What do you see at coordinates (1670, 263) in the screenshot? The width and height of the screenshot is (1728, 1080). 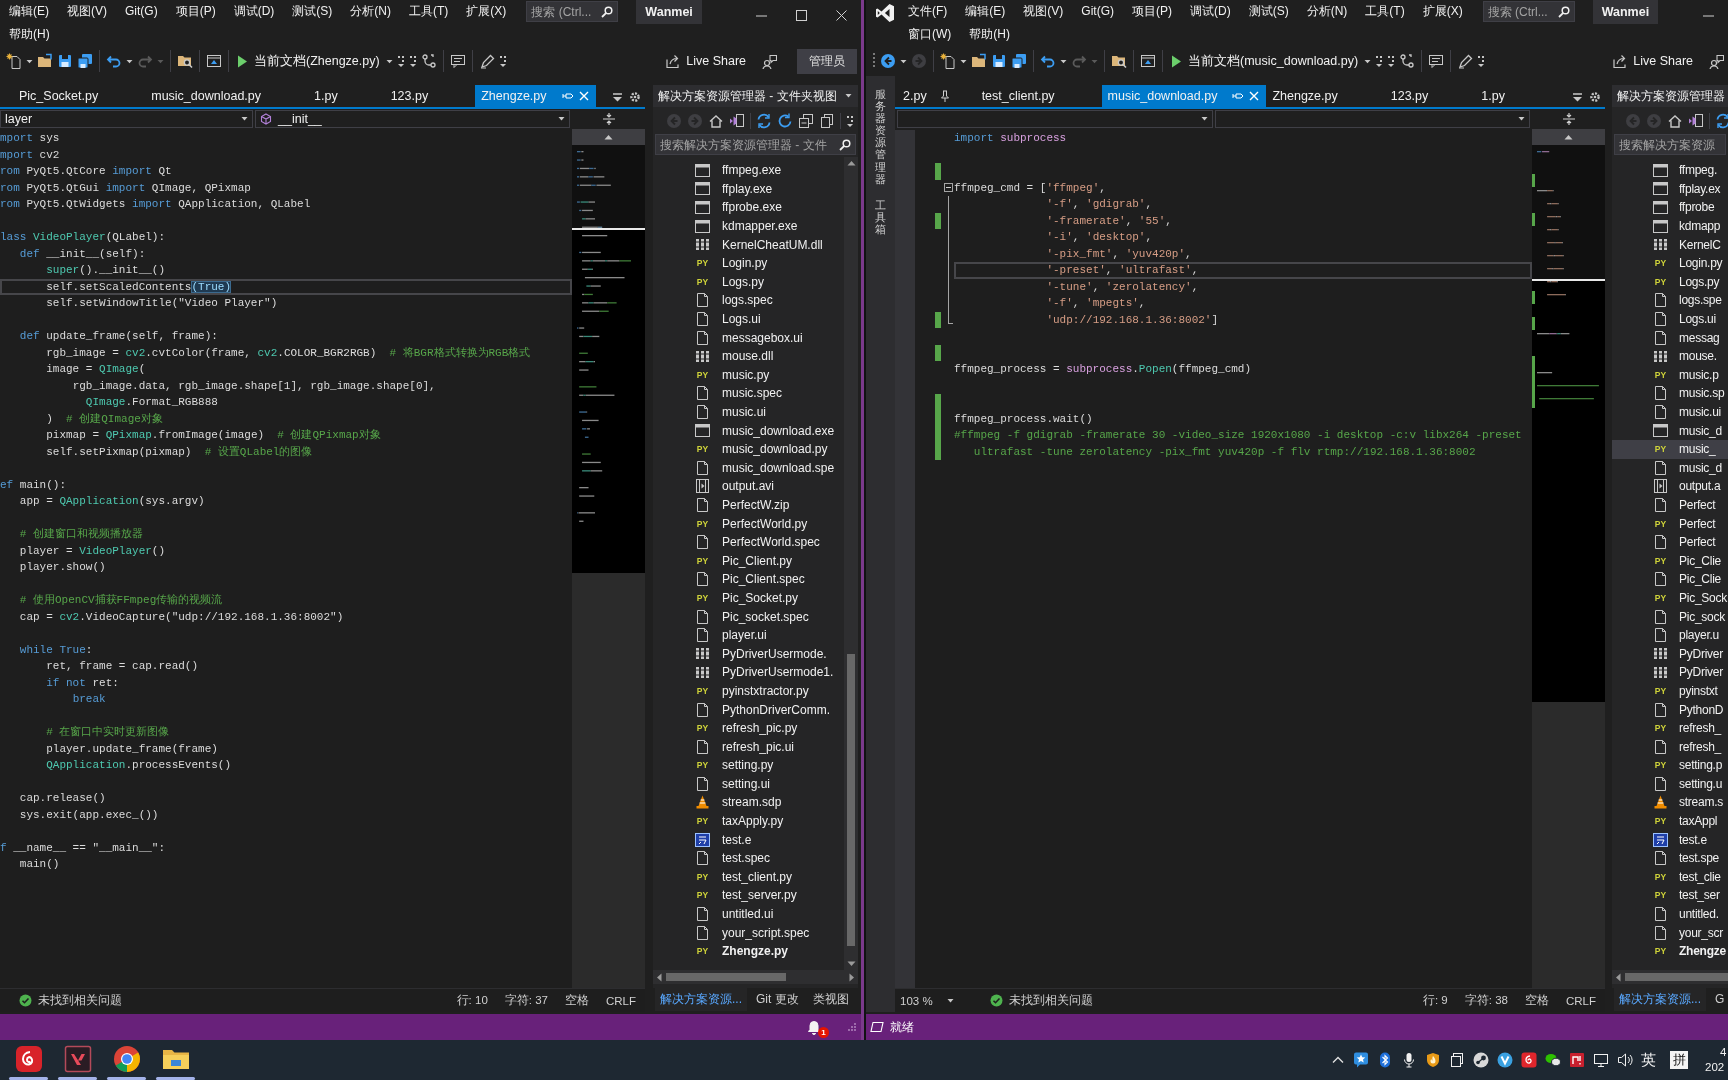 I see `file-item: PY Login.py` at bounding box center [1670, 263].